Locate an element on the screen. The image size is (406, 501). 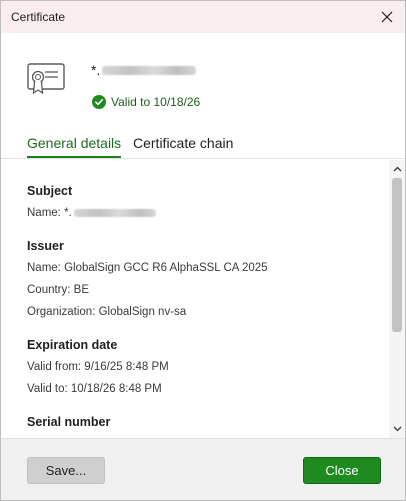
expiration-heading: Expiration date is located at coordinates (72, 345).